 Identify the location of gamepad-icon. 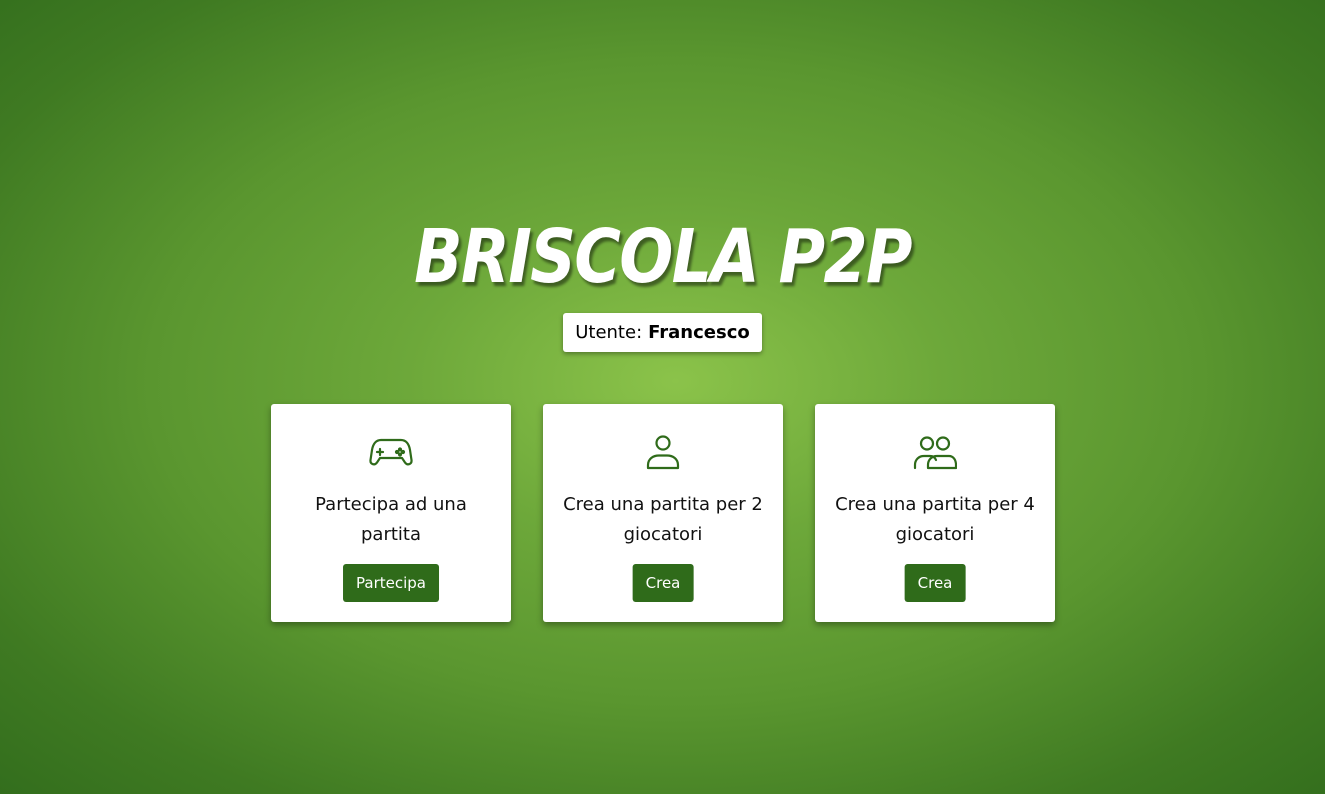
(391, 452).